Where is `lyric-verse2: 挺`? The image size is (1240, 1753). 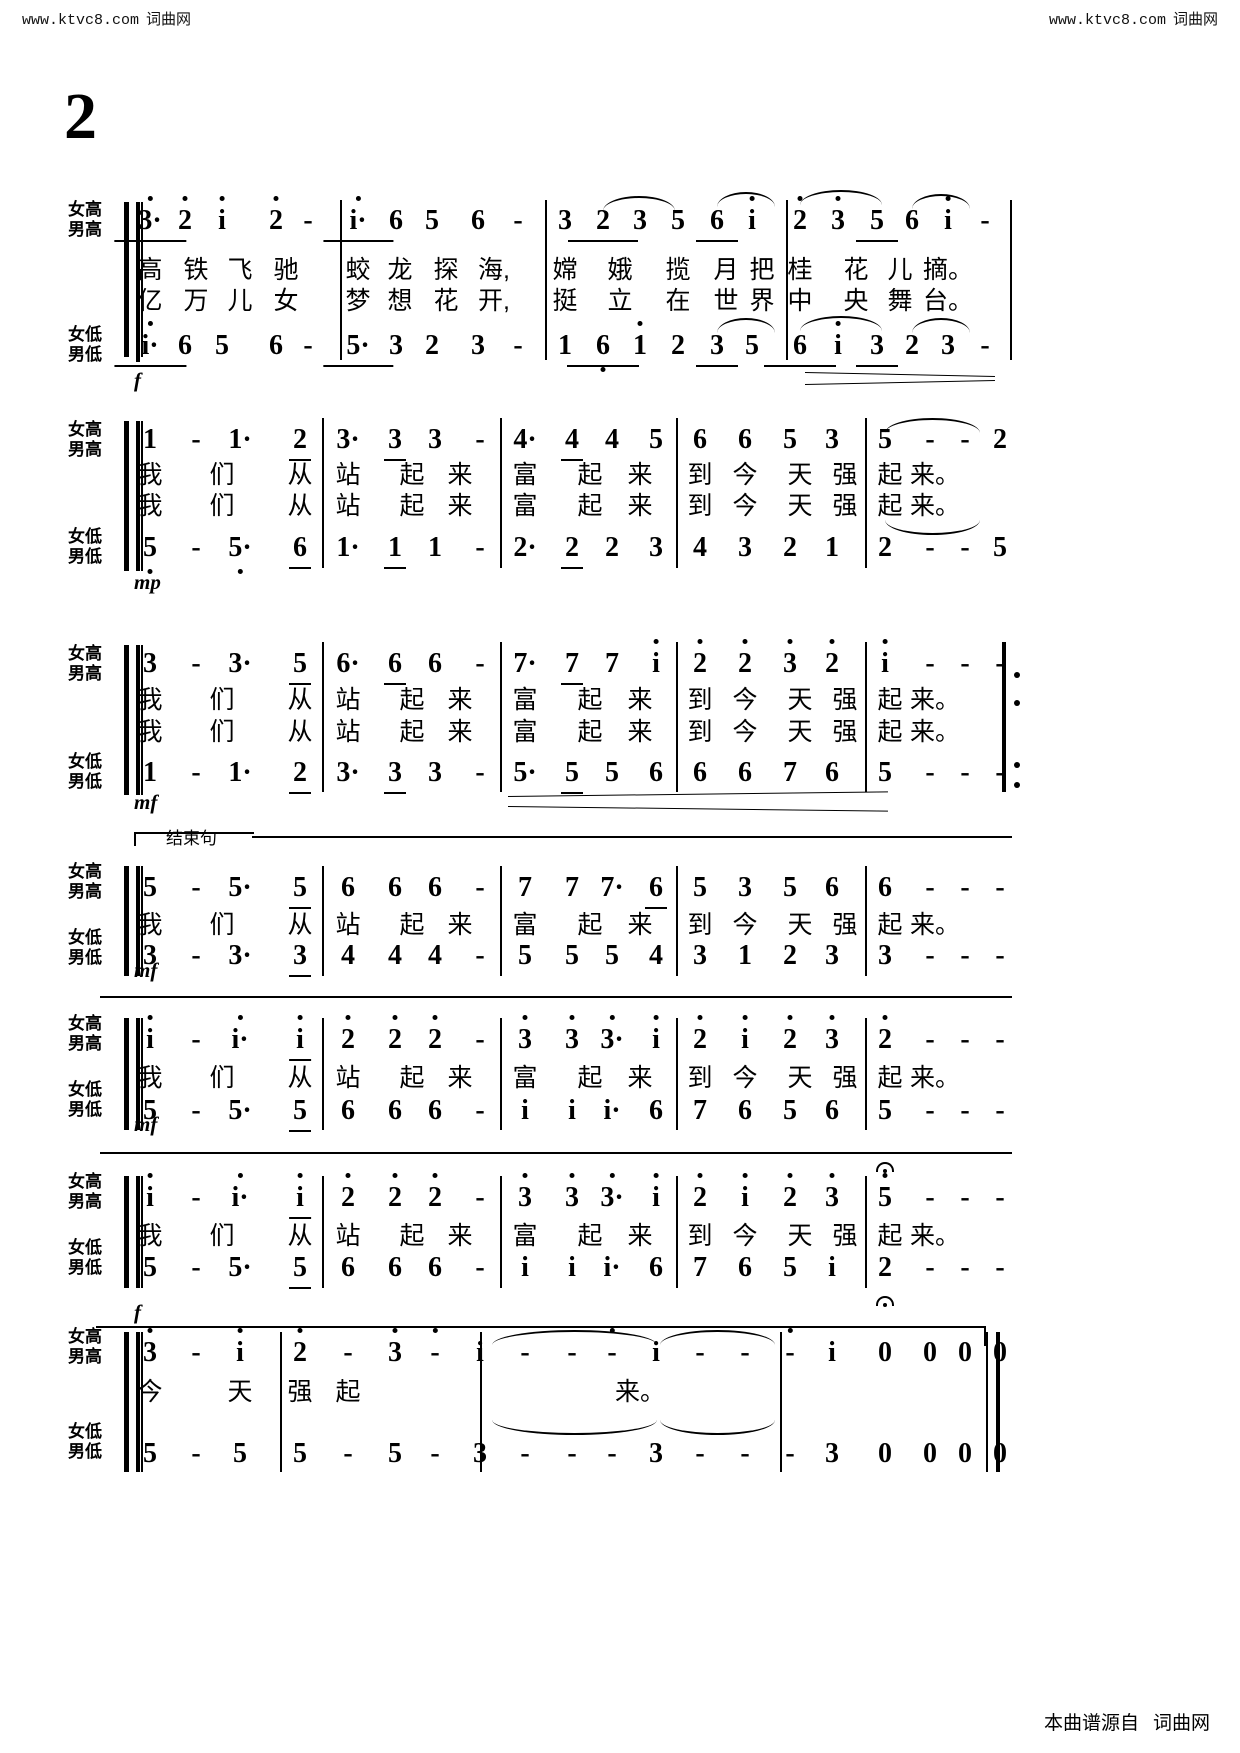
lyric-verse2: 挺 is located at coordinates (565, 301).